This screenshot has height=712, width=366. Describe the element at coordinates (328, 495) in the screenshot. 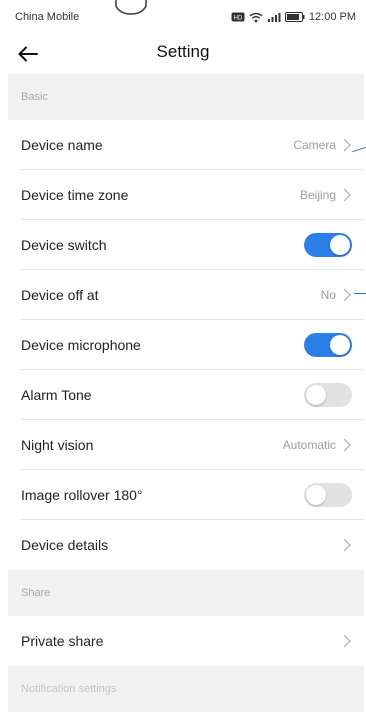

I see `image-rollover-toggle` at that location.